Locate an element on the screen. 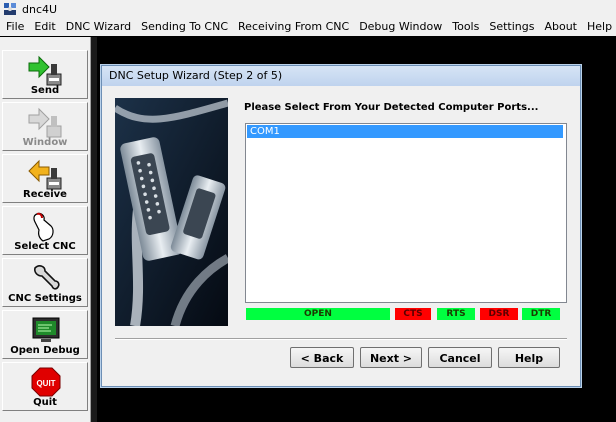 Image resolution: width=616 pixels, height=422 pixels. serial-connector-image is located at coordinates (171, 212).